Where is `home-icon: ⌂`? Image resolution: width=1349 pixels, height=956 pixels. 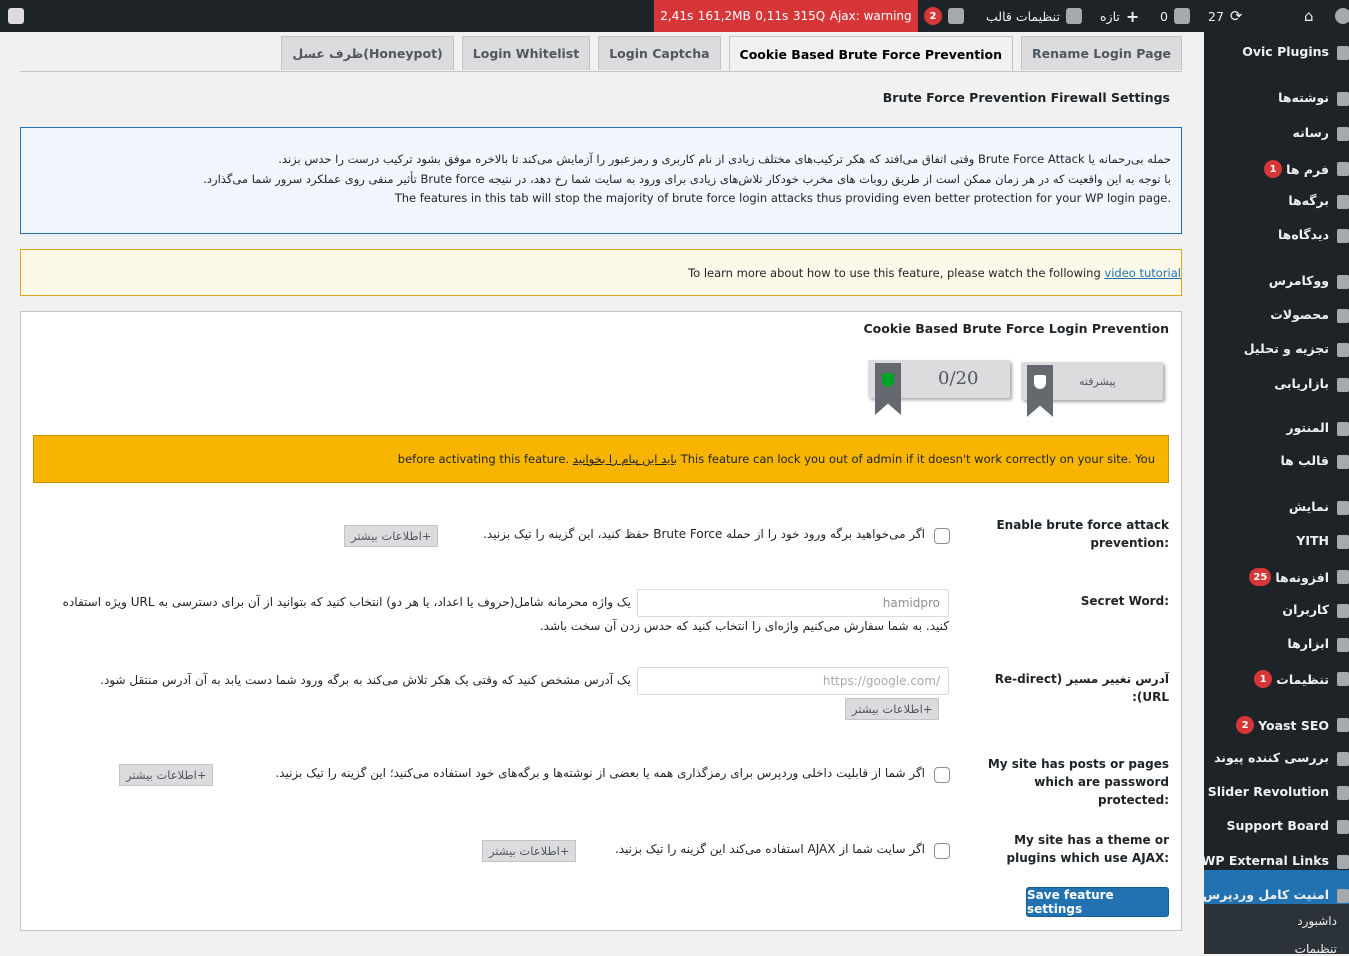 home-icon: ⌂ is located at coordinates (1309, 16).